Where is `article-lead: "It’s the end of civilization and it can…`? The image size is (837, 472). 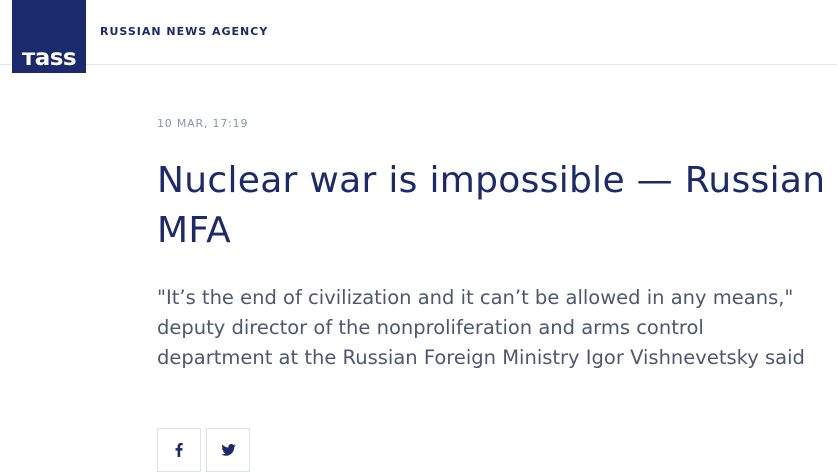 article-lead: "It’s the end of civilization and it can… is located at coordinates (481, 327).